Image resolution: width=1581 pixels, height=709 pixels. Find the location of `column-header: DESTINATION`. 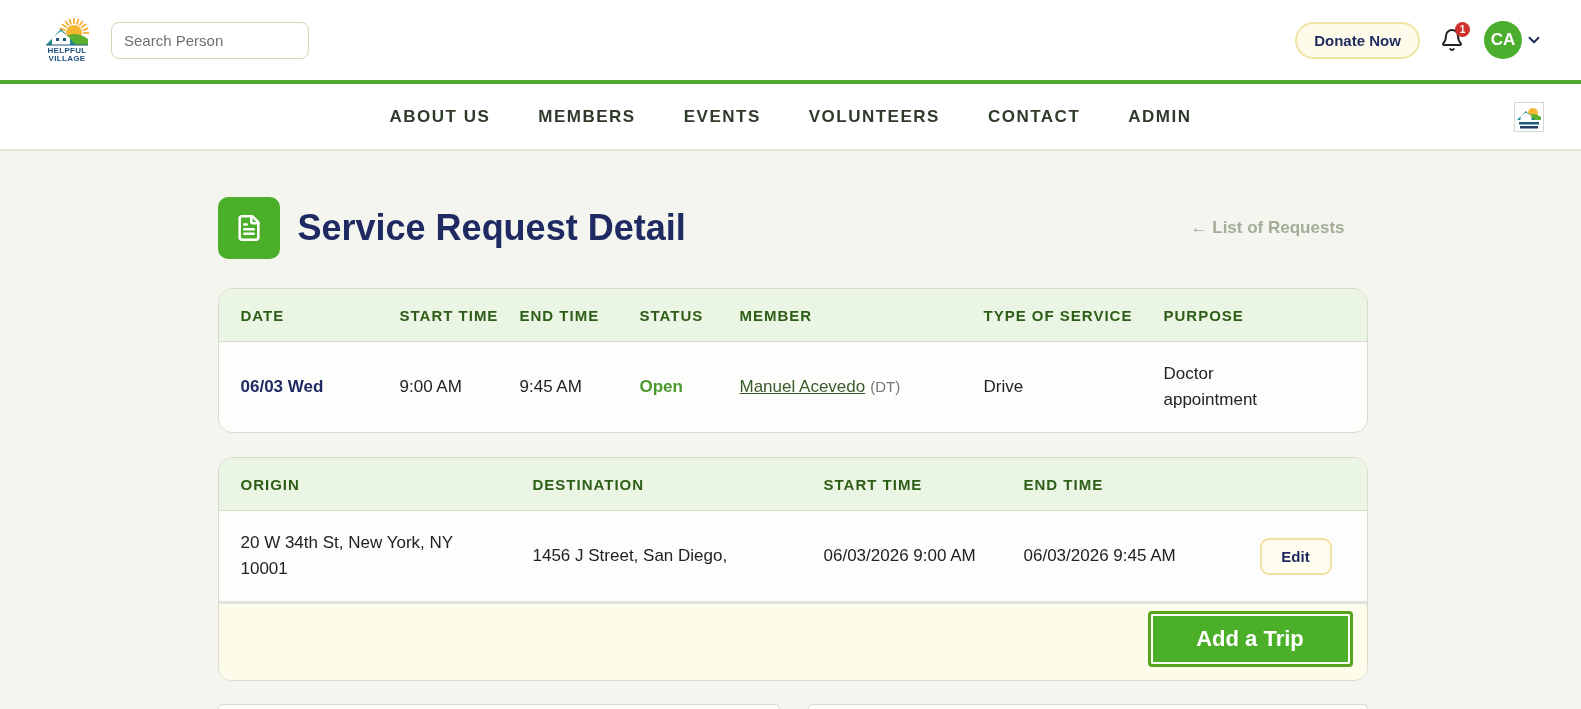

column-header: DESTINATION is located at coordinates (589, 484).